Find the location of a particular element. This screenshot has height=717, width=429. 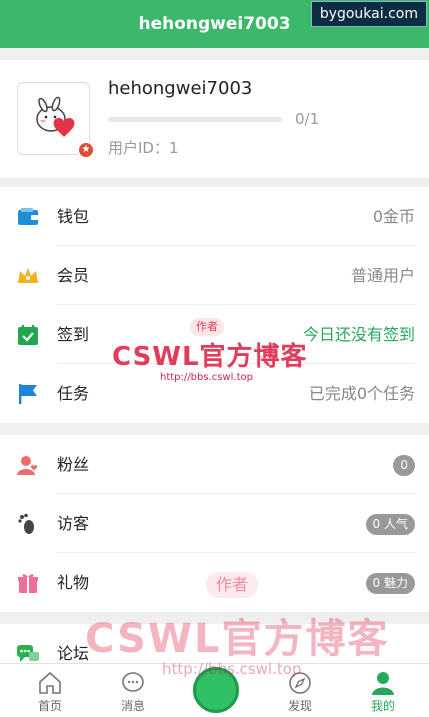

footprint-icon is located at coordinates (26, 523).